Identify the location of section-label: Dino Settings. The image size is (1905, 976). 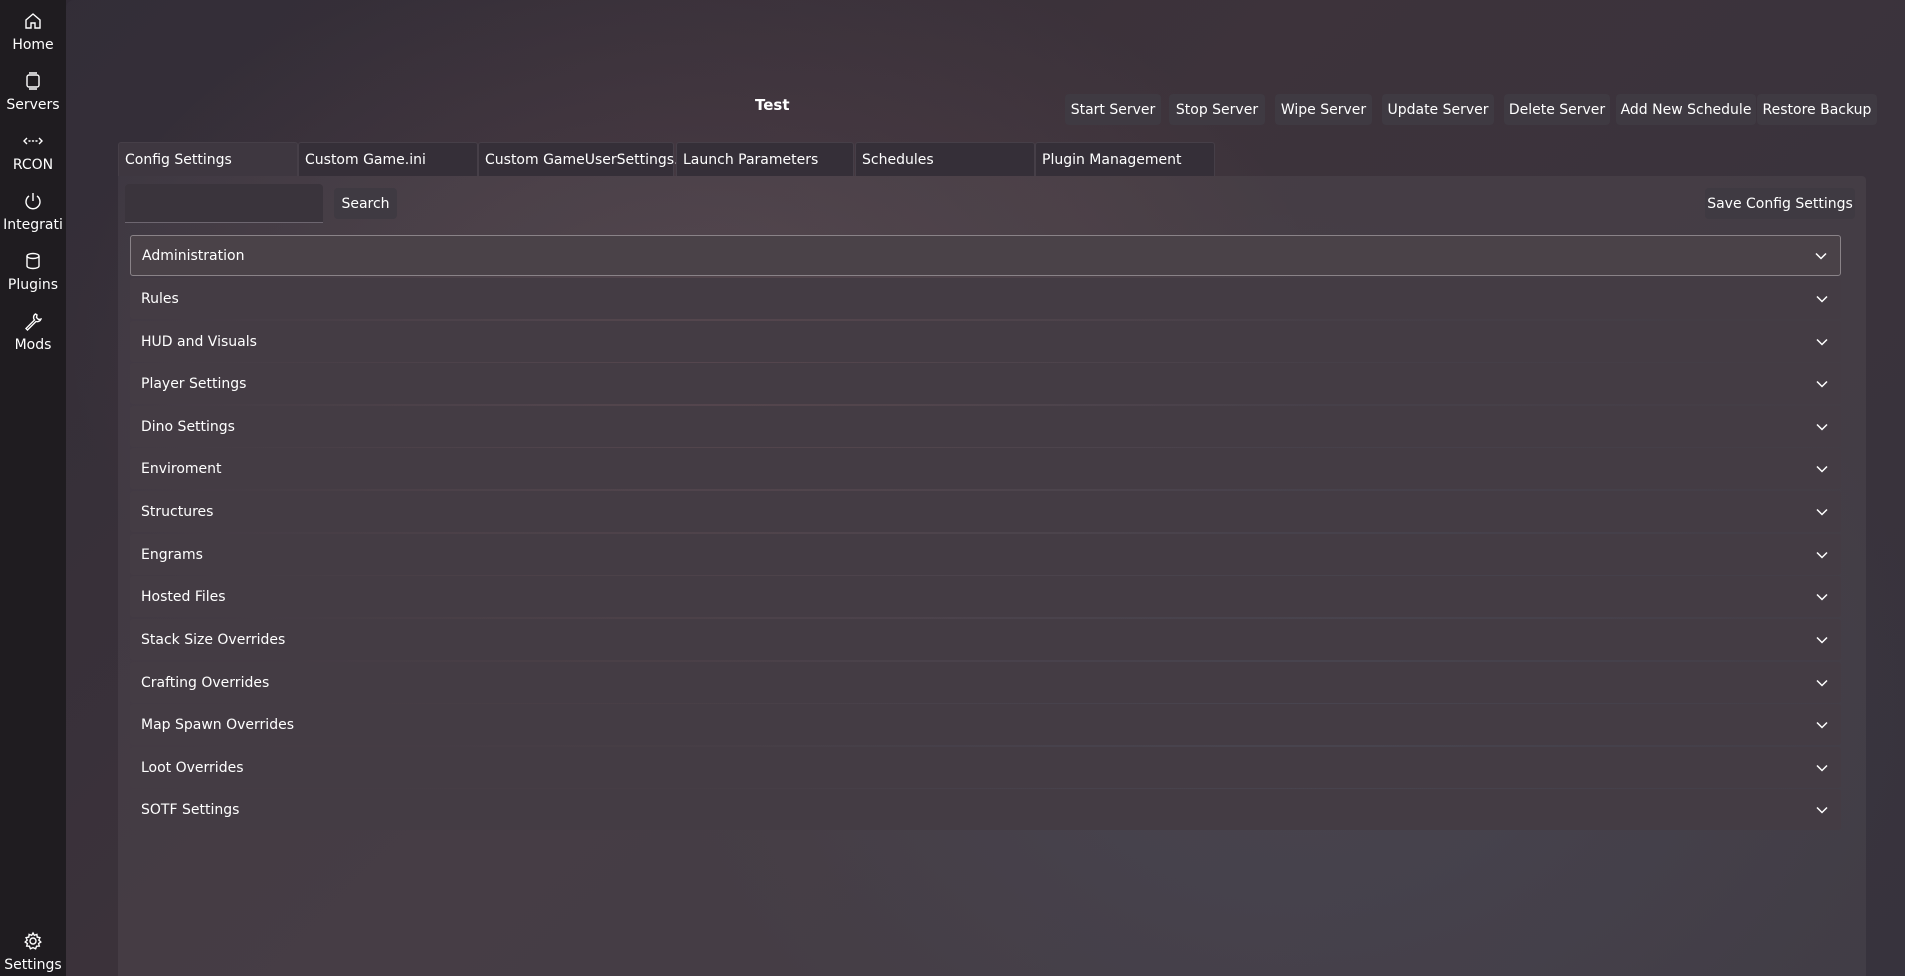
(188, 426).